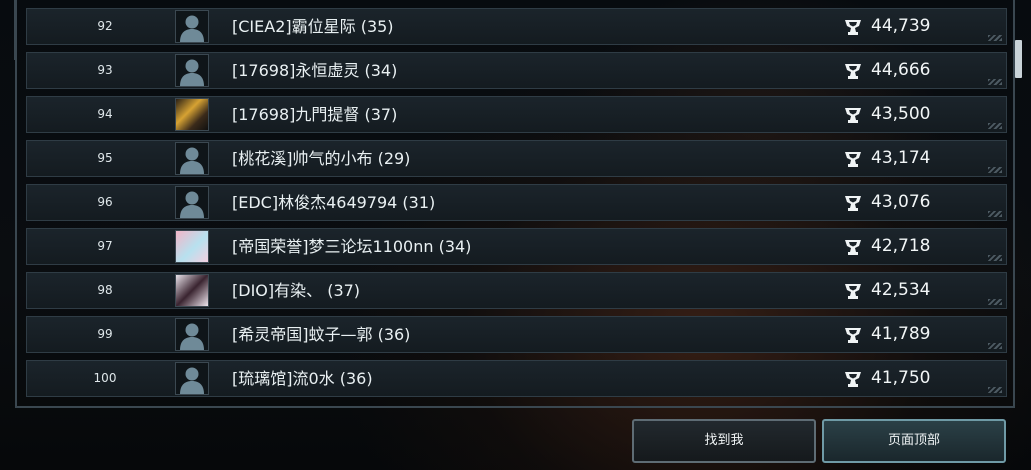  I want to click on player-name: [帝国荣誉]梦三论坛1100nn (34), so click(352, 246).